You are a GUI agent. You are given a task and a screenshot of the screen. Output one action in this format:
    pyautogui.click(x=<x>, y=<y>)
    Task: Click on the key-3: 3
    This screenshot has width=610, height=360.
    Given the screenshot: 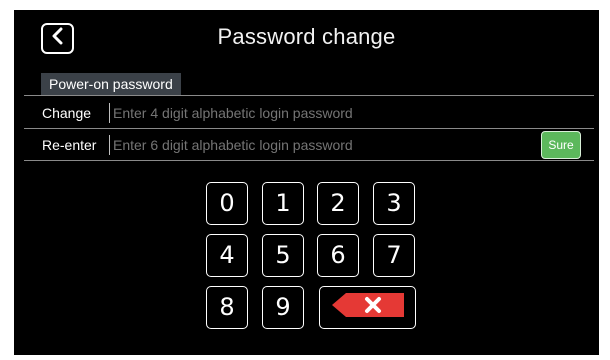 What is the action you would take?
    pyautogui.click(x=394, y=203)
    